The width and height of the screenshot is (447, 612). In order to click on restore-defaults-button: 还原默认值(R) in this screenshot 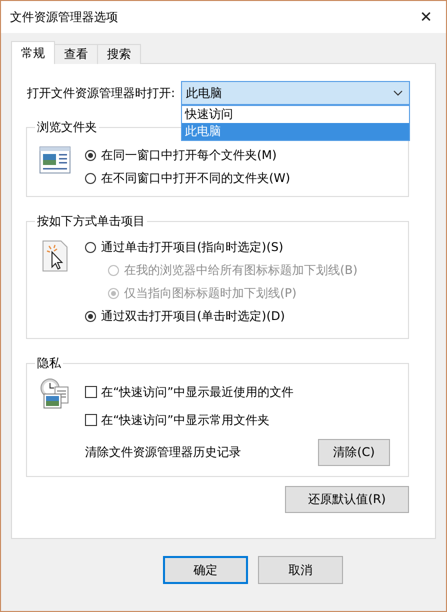, I will do `click(347, 499)`.